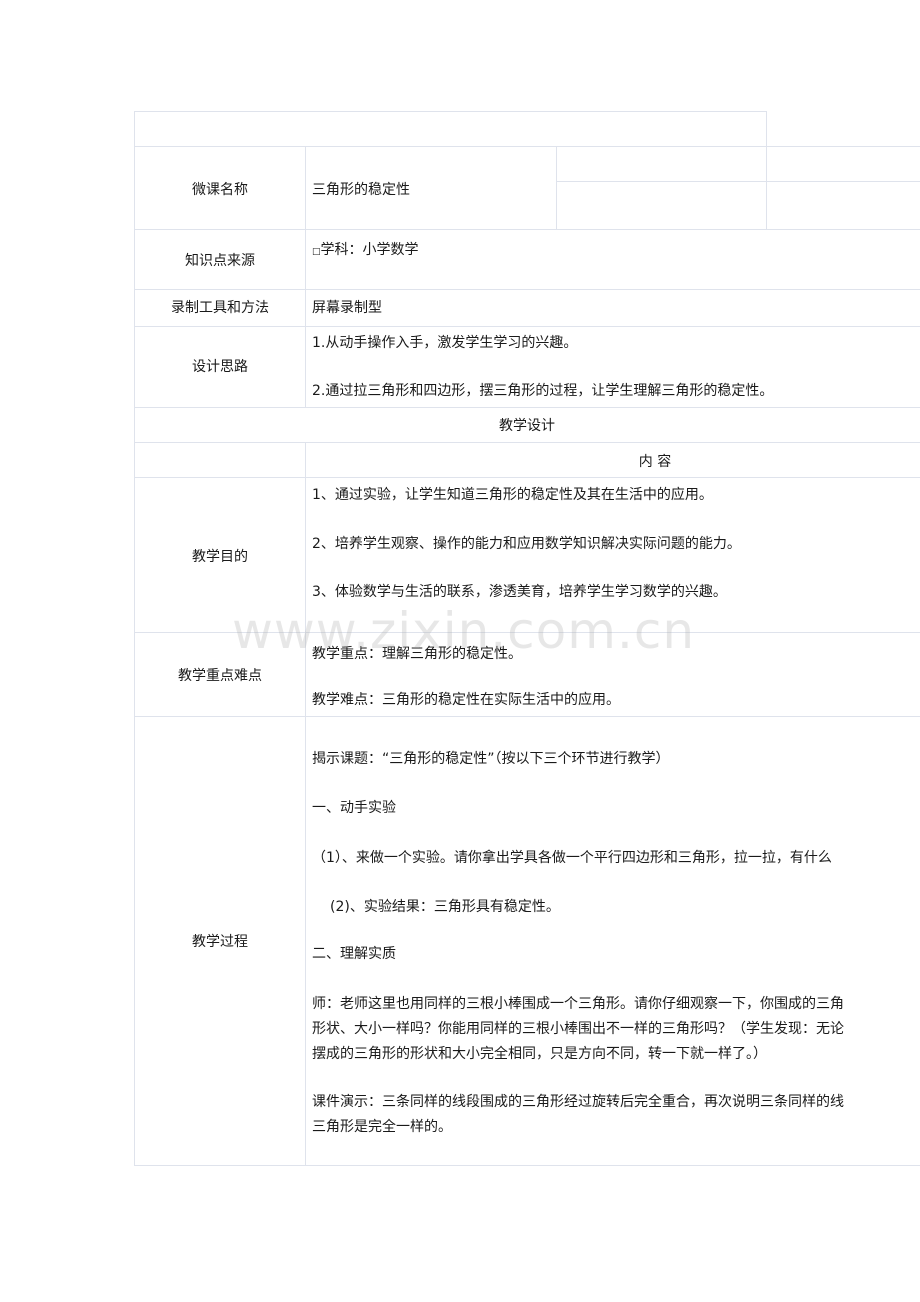 Image resolution: width=920 pixels, height=1302 pixels. What do you see at coordinates (220, 261) in the screenshot?
I see `knowledge-source-label: 知识点来源` at bounding box center [220, 261].